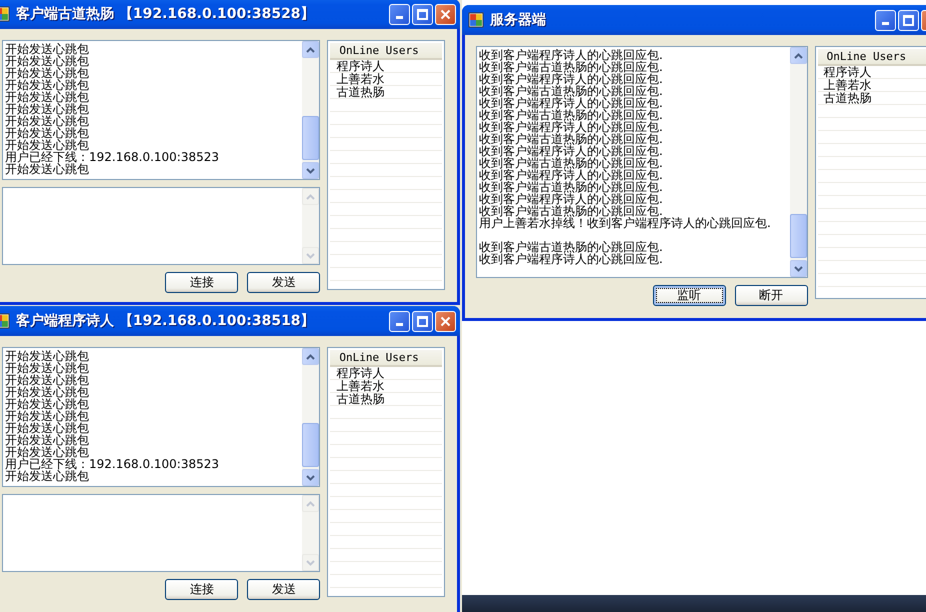 The width and height of the screenshot is (926, 612). Describe the element at coordinates (689, 295) in the screenshot. I see `action-button: 监听` at that location.